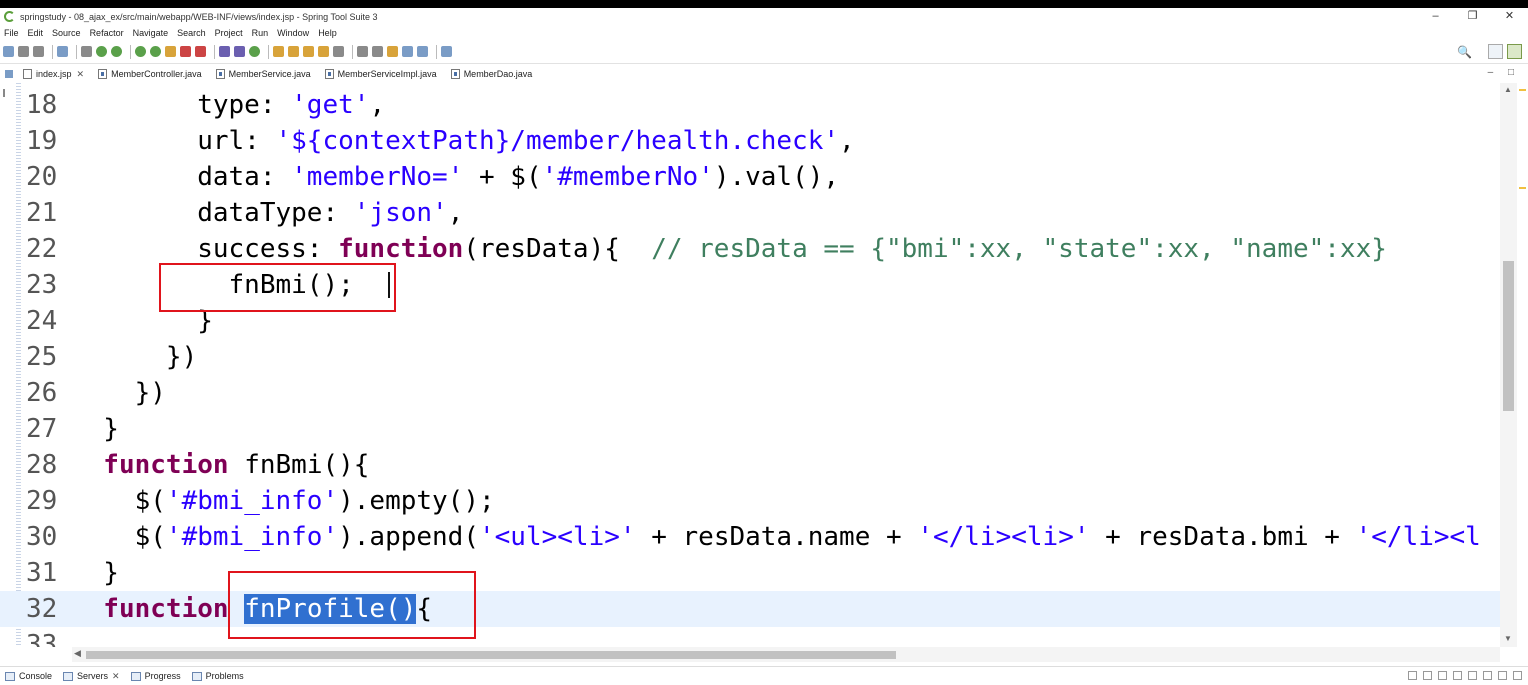 The image size is (1528, 685). I want to click on run-icon, so click(155, 51).